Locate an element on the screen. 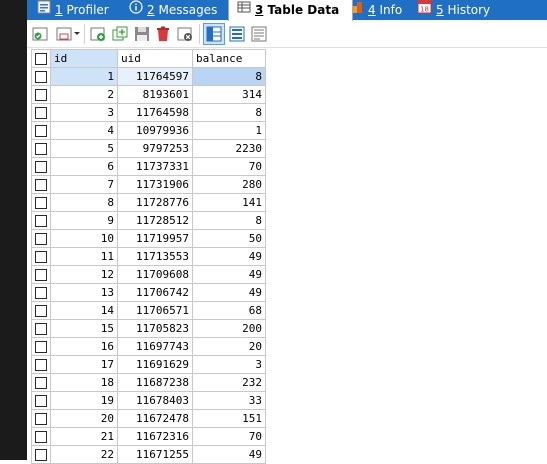  cell-uid: 11671255 is located at coordinates (155, 454).